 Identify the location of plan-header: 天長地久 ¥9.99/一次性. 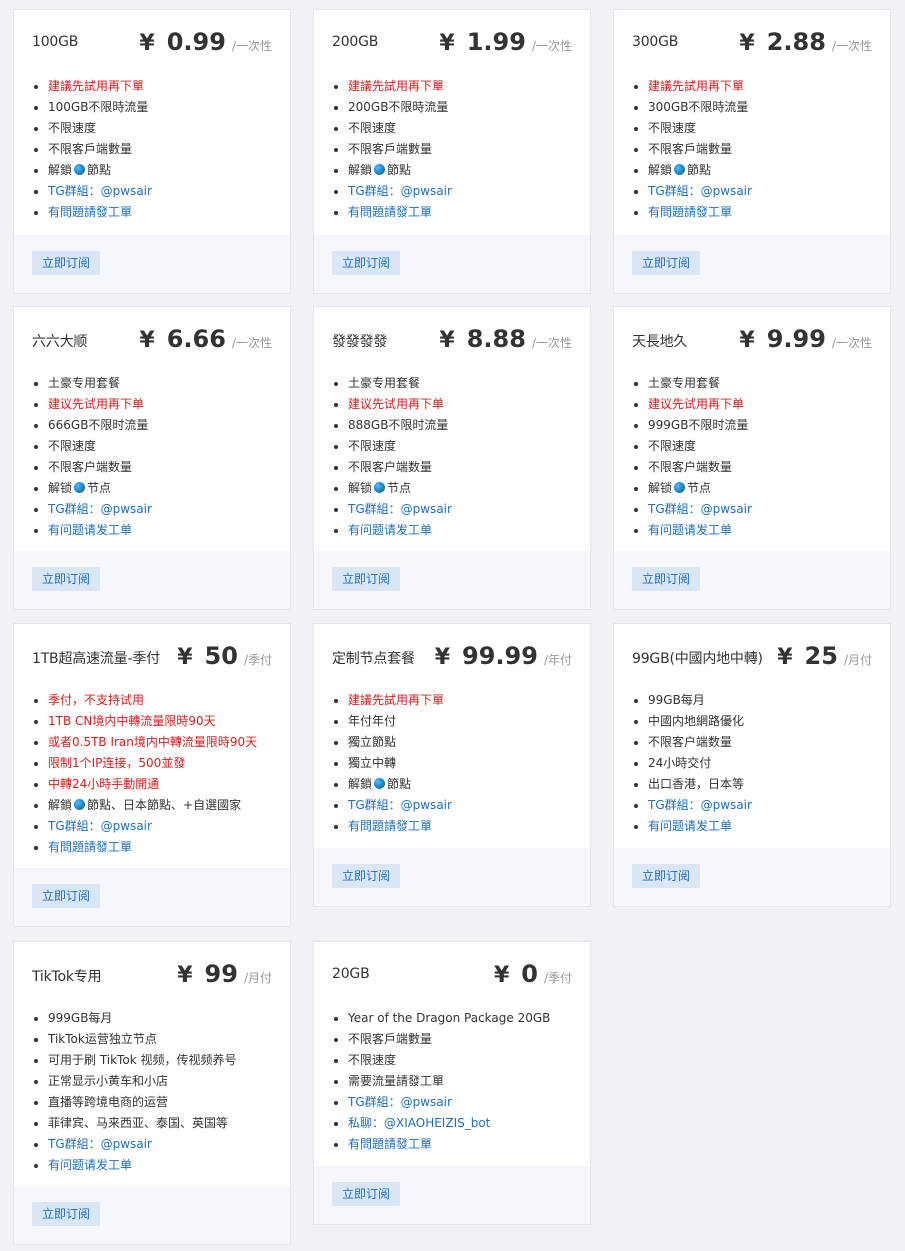
(752, 343).